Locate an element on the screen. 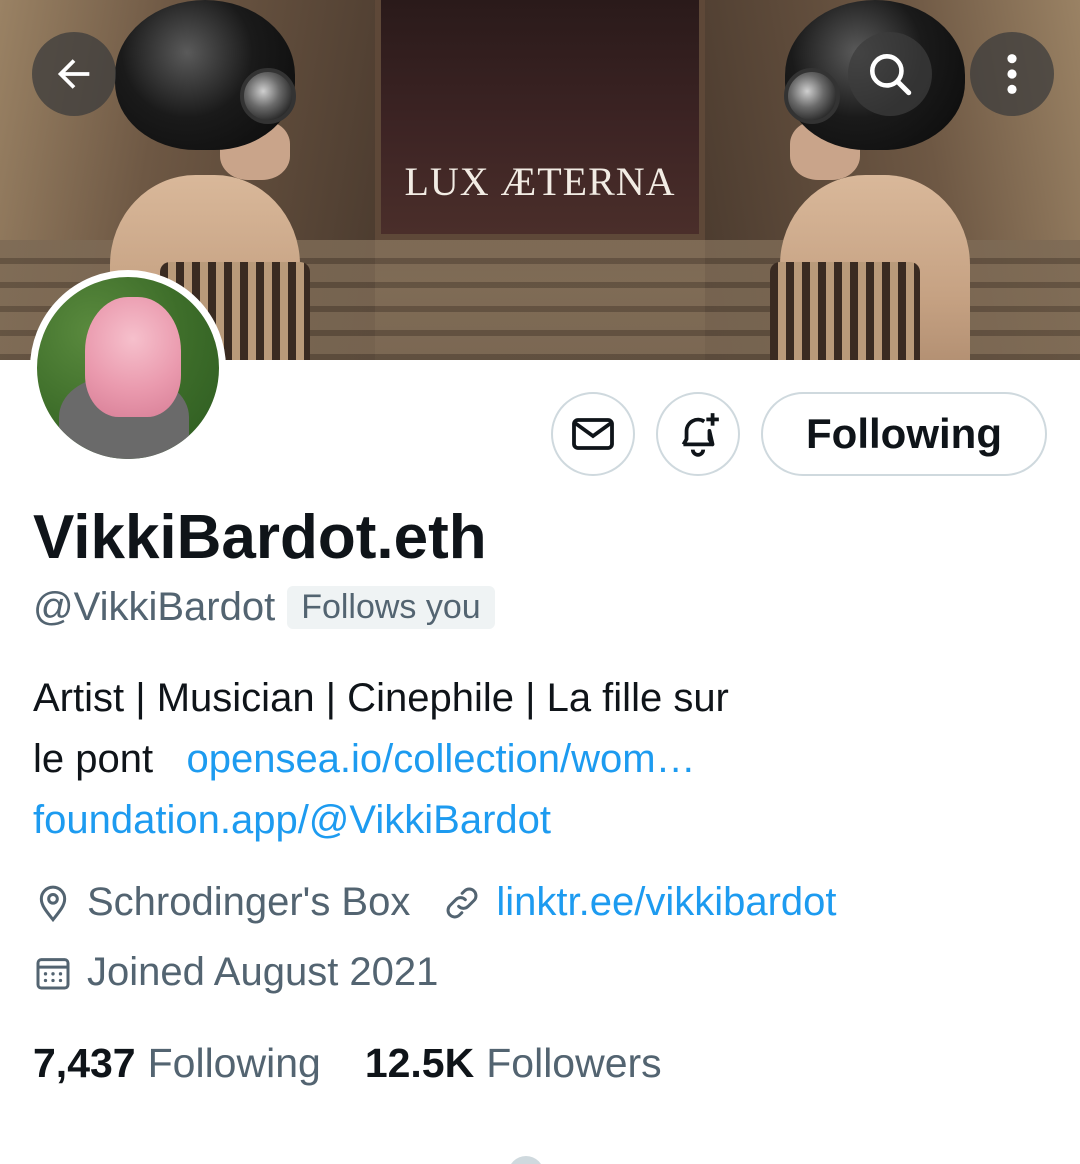 The height and width of the screenshot is (1164, 1080). bell-plus-icon is located at coordinates (700, 435).